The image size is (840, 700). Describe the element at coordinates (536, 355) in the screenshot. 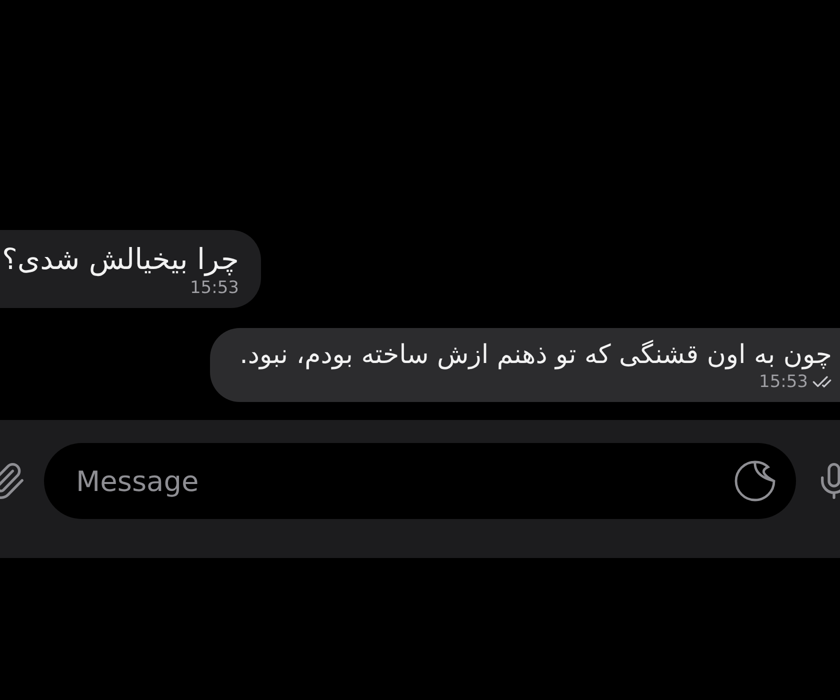

I see `message-text: چون به اون قشنگی که تو ذهنم ازش ساخته بودم، نبود.` at that location.